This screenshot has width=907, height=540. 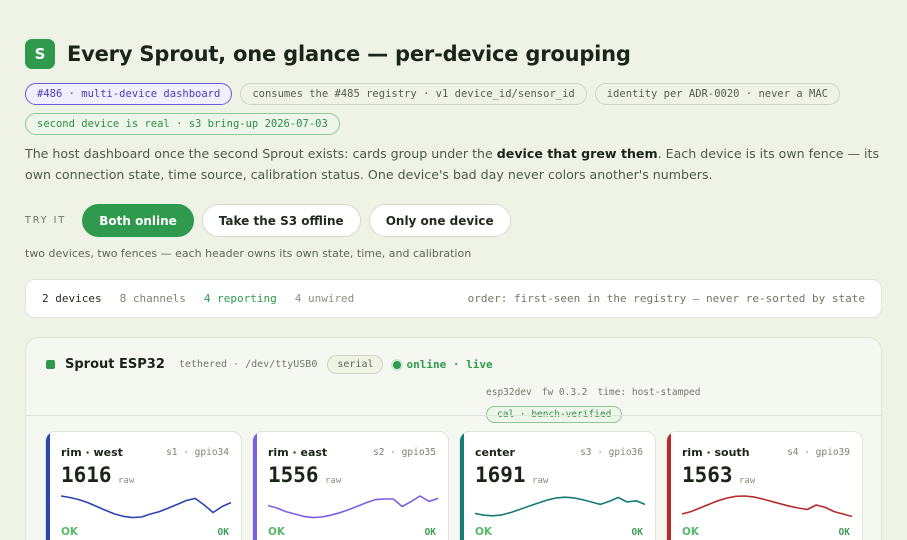 I want to click on sensor-name: rim · east, so click(x=298, y=452).